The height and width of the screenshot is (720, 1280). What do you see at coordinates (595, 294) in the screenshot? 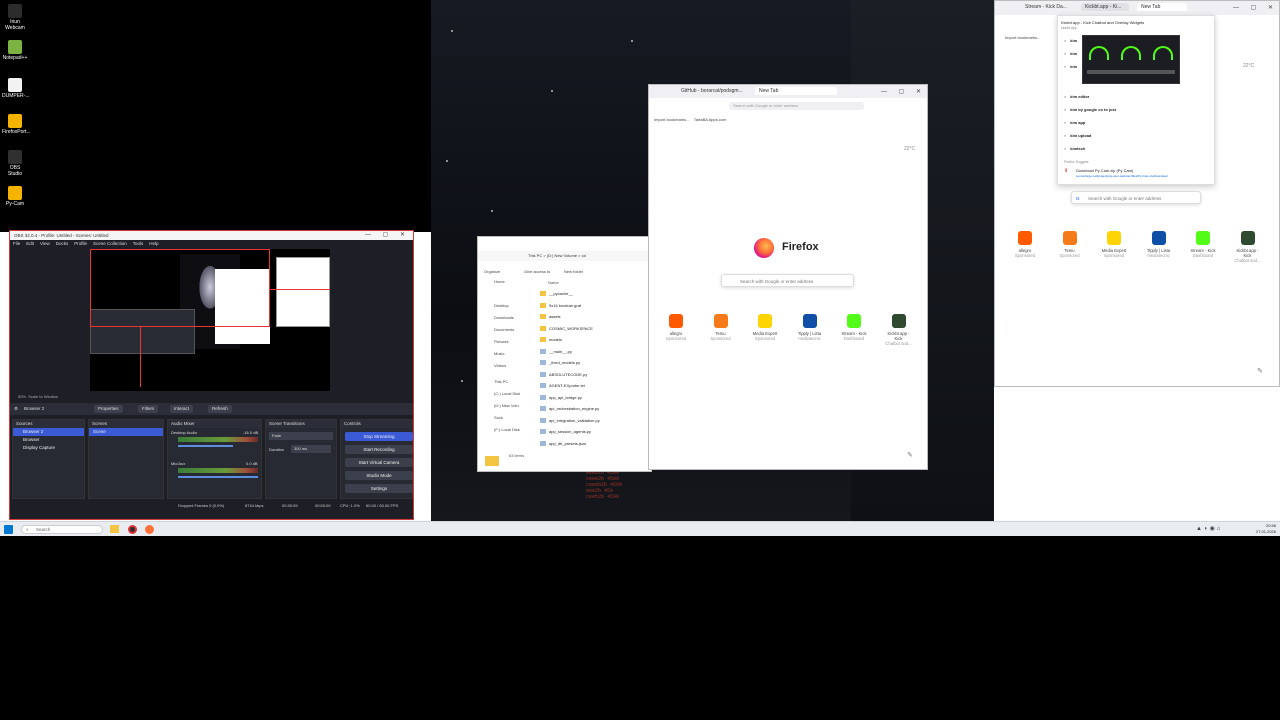
I see `file-row: __pycache__` at bounding box center [595, 294].